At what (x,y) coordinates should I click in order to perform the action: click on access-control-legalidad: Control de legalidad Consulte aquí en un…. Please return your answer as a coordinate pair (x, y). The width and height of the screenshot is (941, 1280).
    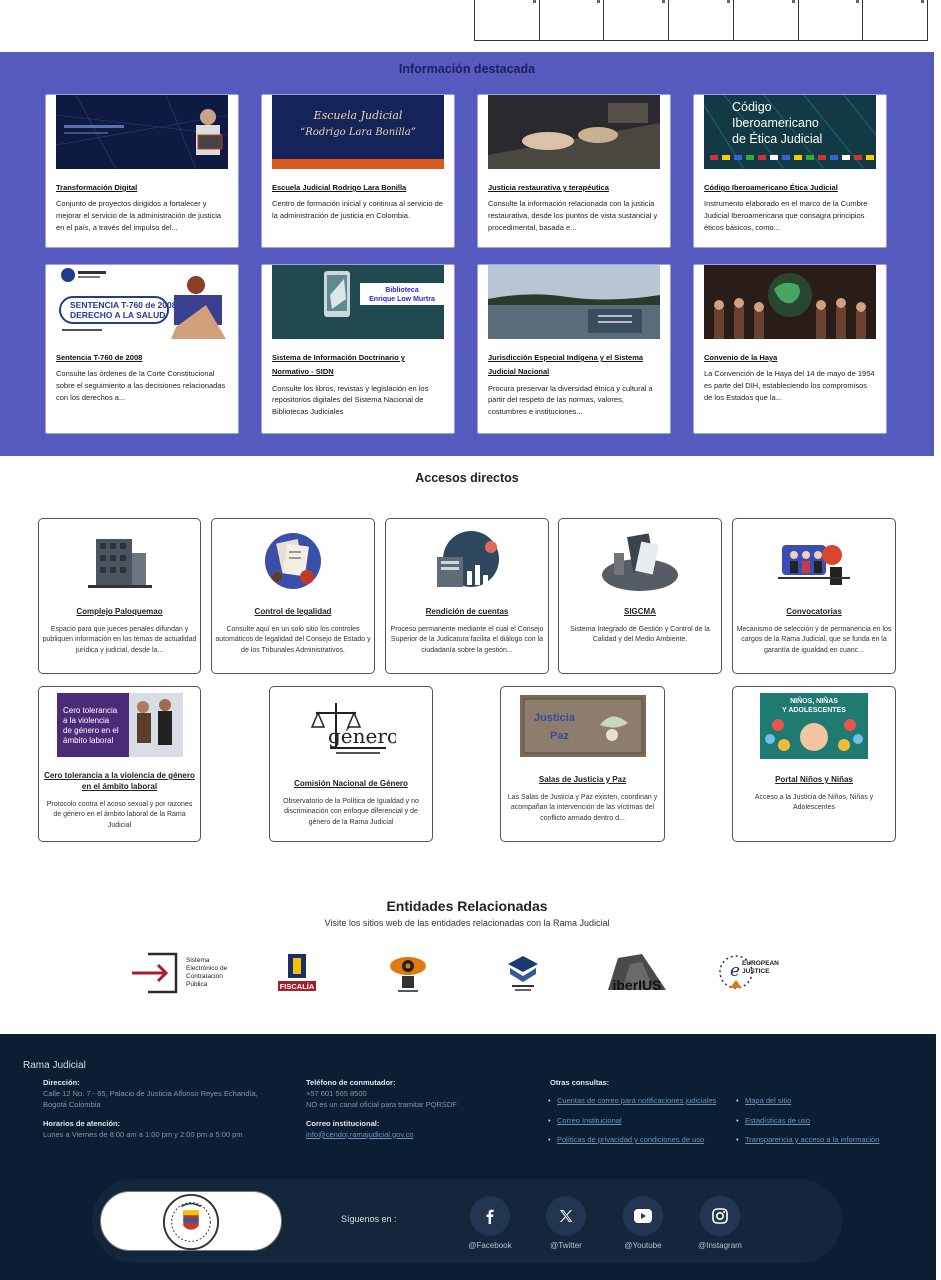
    Looking at the image, I should click on (293, 596).